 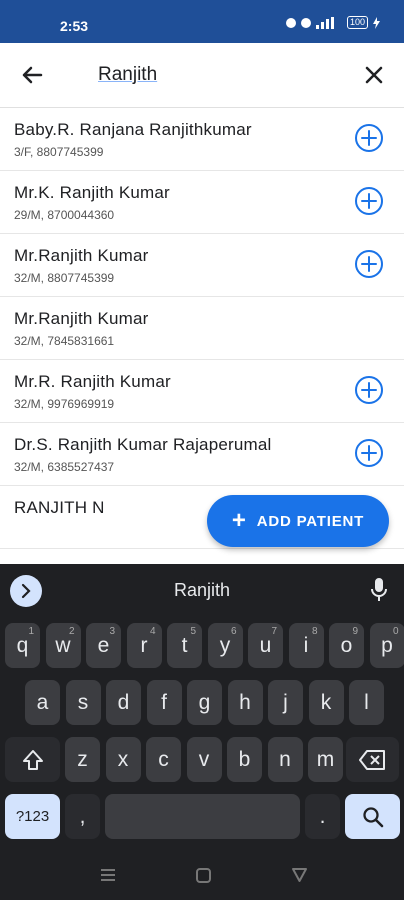 I want to click on key-v: v, so click(x=204, y=759).